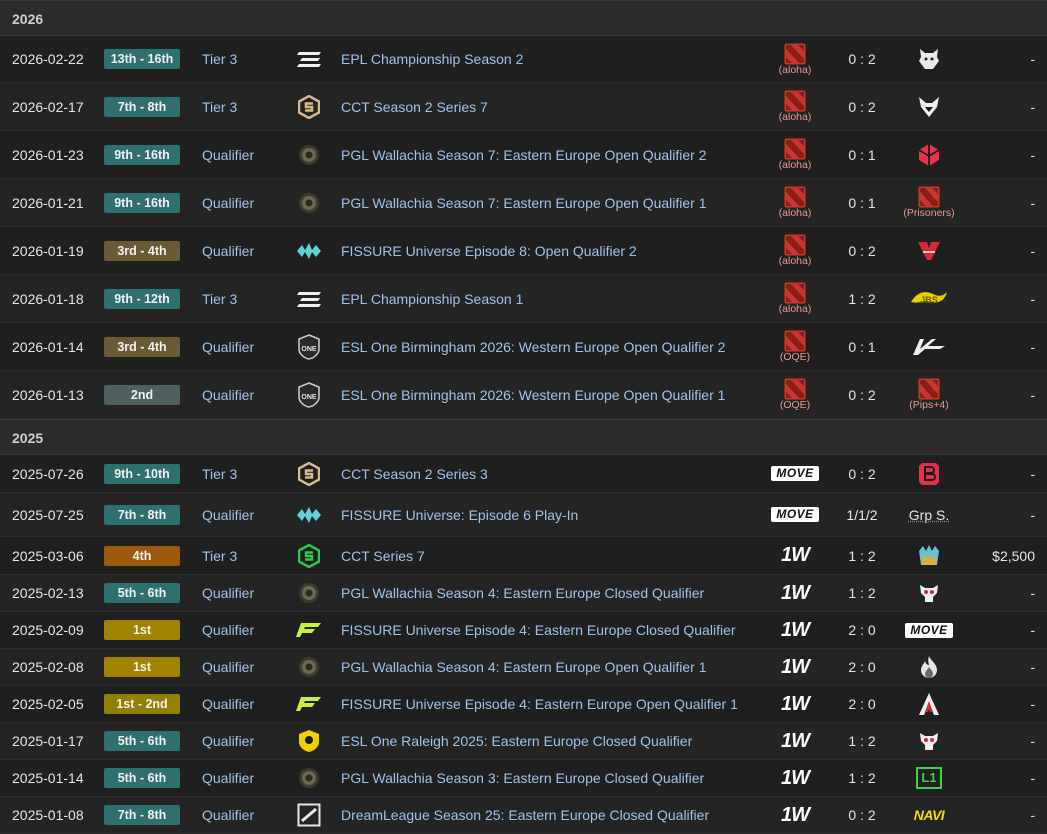 Image resolution: width=1047 pixels, height=834 pixels. Describe the element at coordinates (929, 299) in the screenshot. I see `opponent-logo: JBS` at that location.